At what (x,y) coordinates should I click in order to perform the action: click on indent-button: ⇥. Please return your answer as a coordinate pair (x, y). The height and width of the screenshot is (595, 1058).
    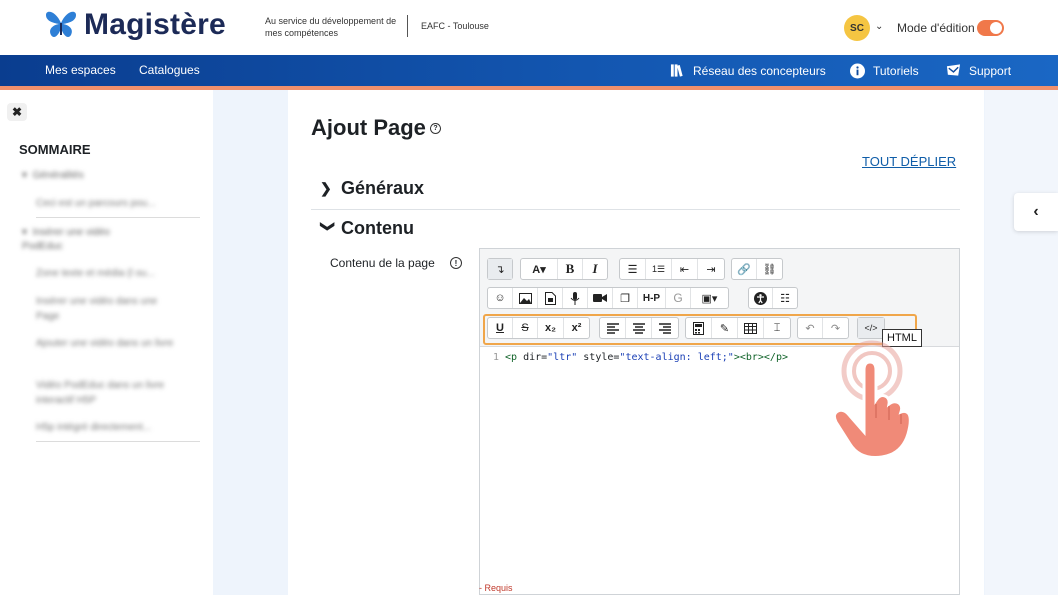
    Looking at the image, I should click on (711, 269).